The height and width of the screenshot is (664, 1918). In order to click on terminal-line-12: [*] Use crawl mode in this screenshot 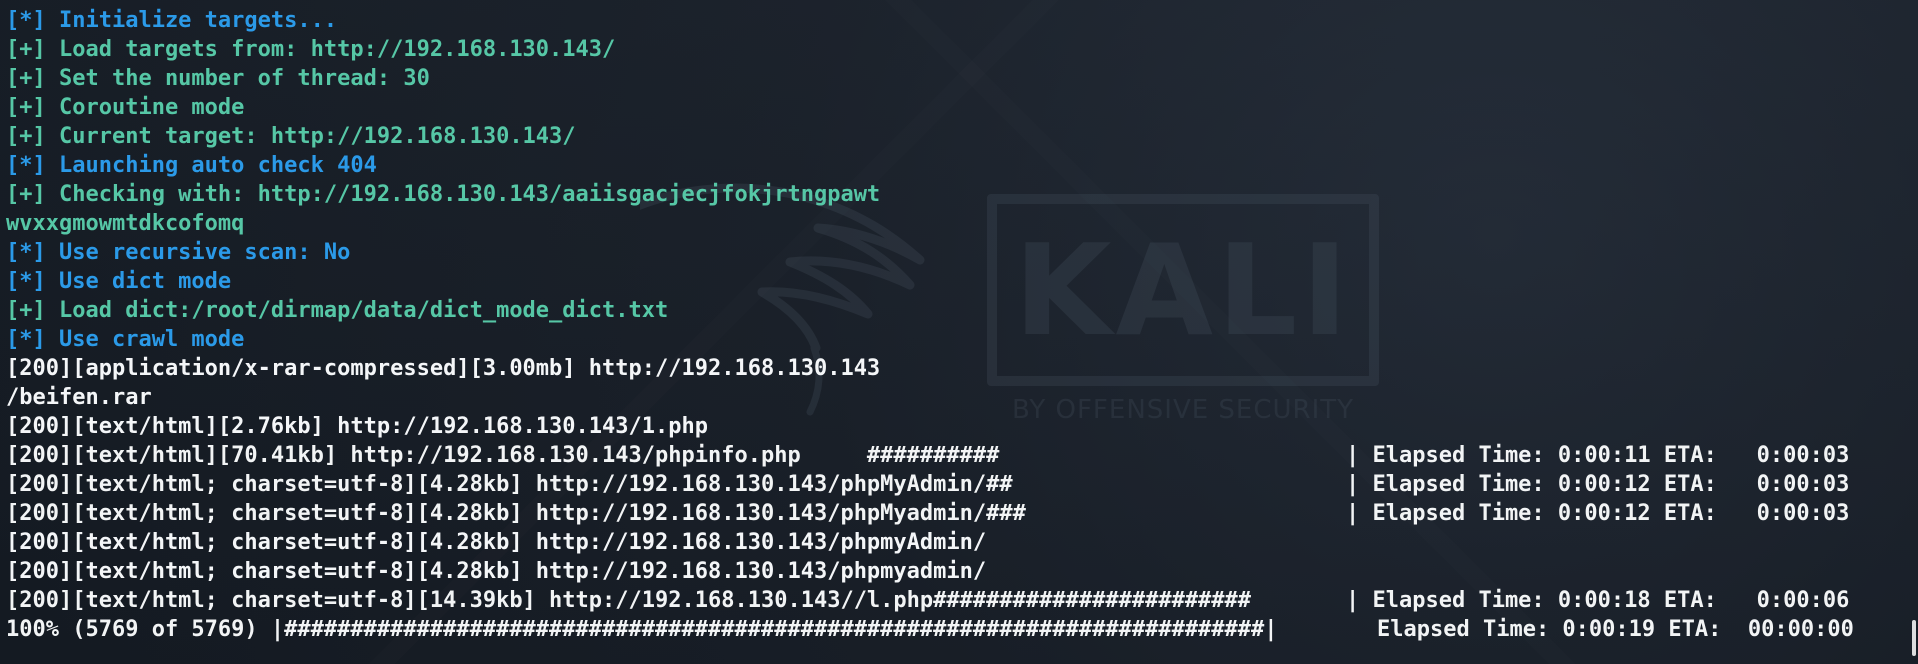, I will do `click(125, 339)`.